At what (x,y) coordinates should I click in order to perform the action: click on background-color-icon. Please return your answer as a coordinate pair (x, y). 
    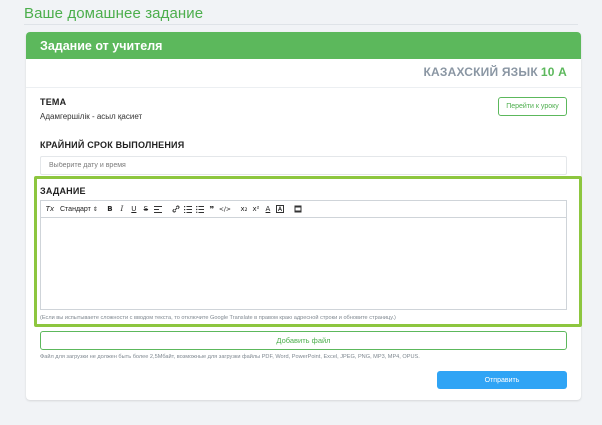
    Looking at the image, I should click on (280, 209).